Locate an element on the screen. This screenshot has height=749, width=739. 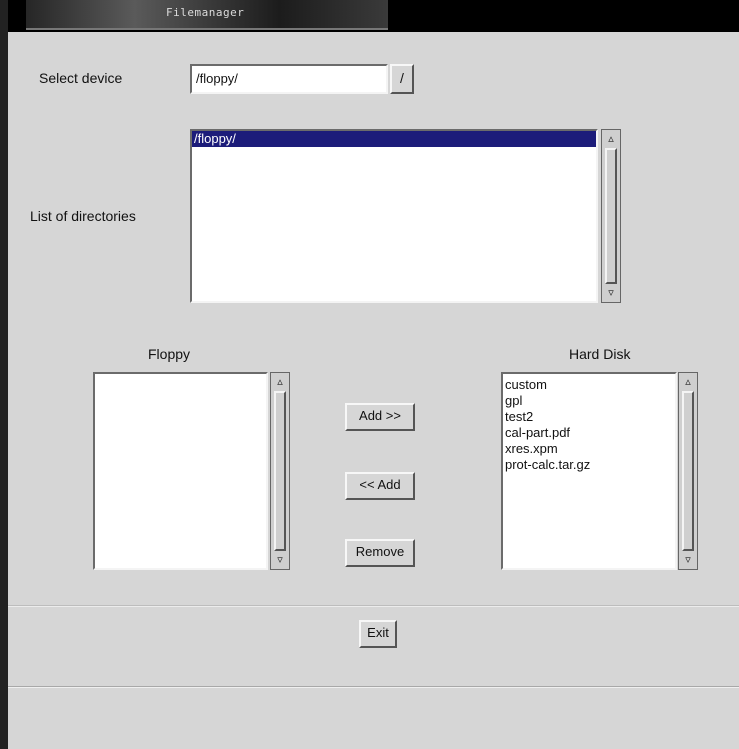
title-bar: Filemanager is located at coordinates (373, 16).